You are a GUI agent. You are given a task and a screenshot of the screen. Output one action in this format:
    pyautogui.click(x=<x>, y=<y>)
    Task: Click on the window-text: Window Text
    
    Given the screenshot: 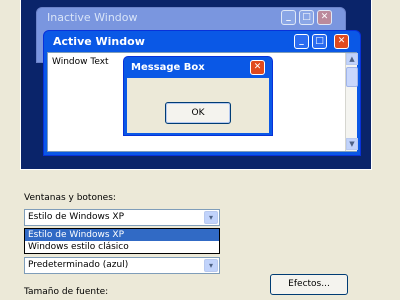 What is the action you would take?
    pyautogui.click(x=80, y=62)
    